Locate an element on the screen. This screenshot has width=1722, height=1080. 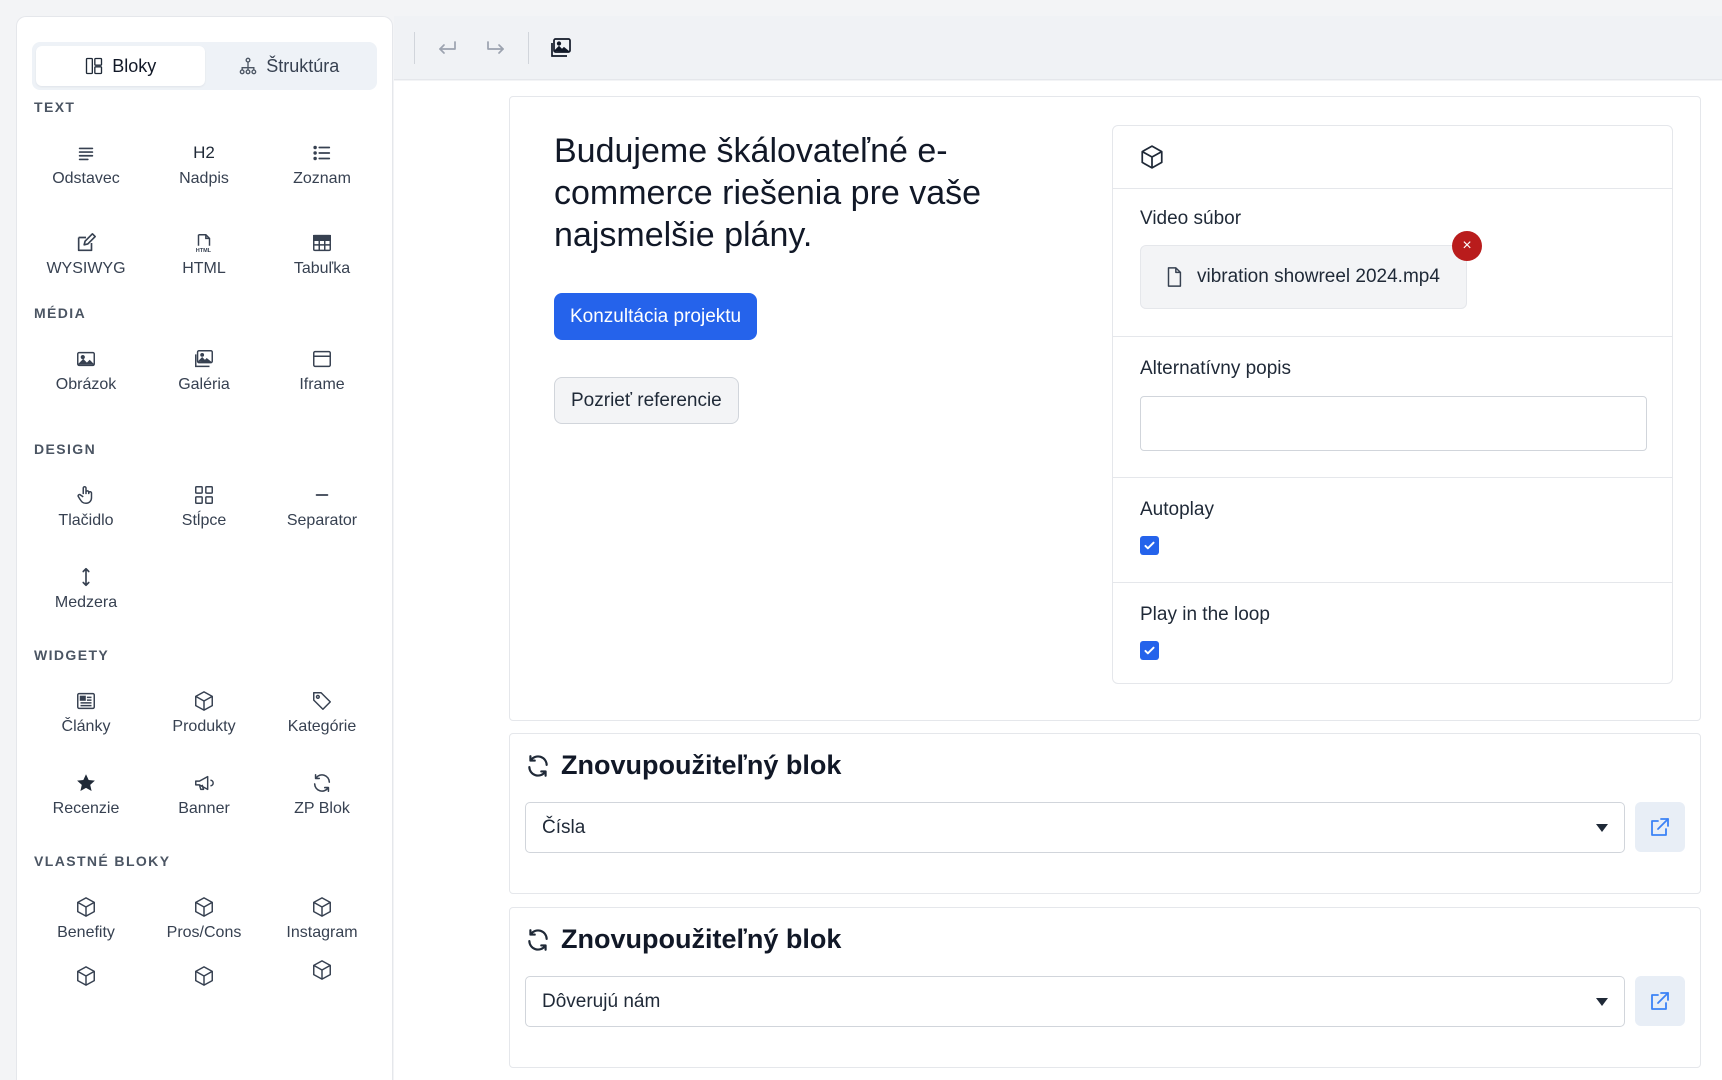
reusable-block: Znovupoužiteľný blok Dôverujú nám is located at coordinates (1105, 987).